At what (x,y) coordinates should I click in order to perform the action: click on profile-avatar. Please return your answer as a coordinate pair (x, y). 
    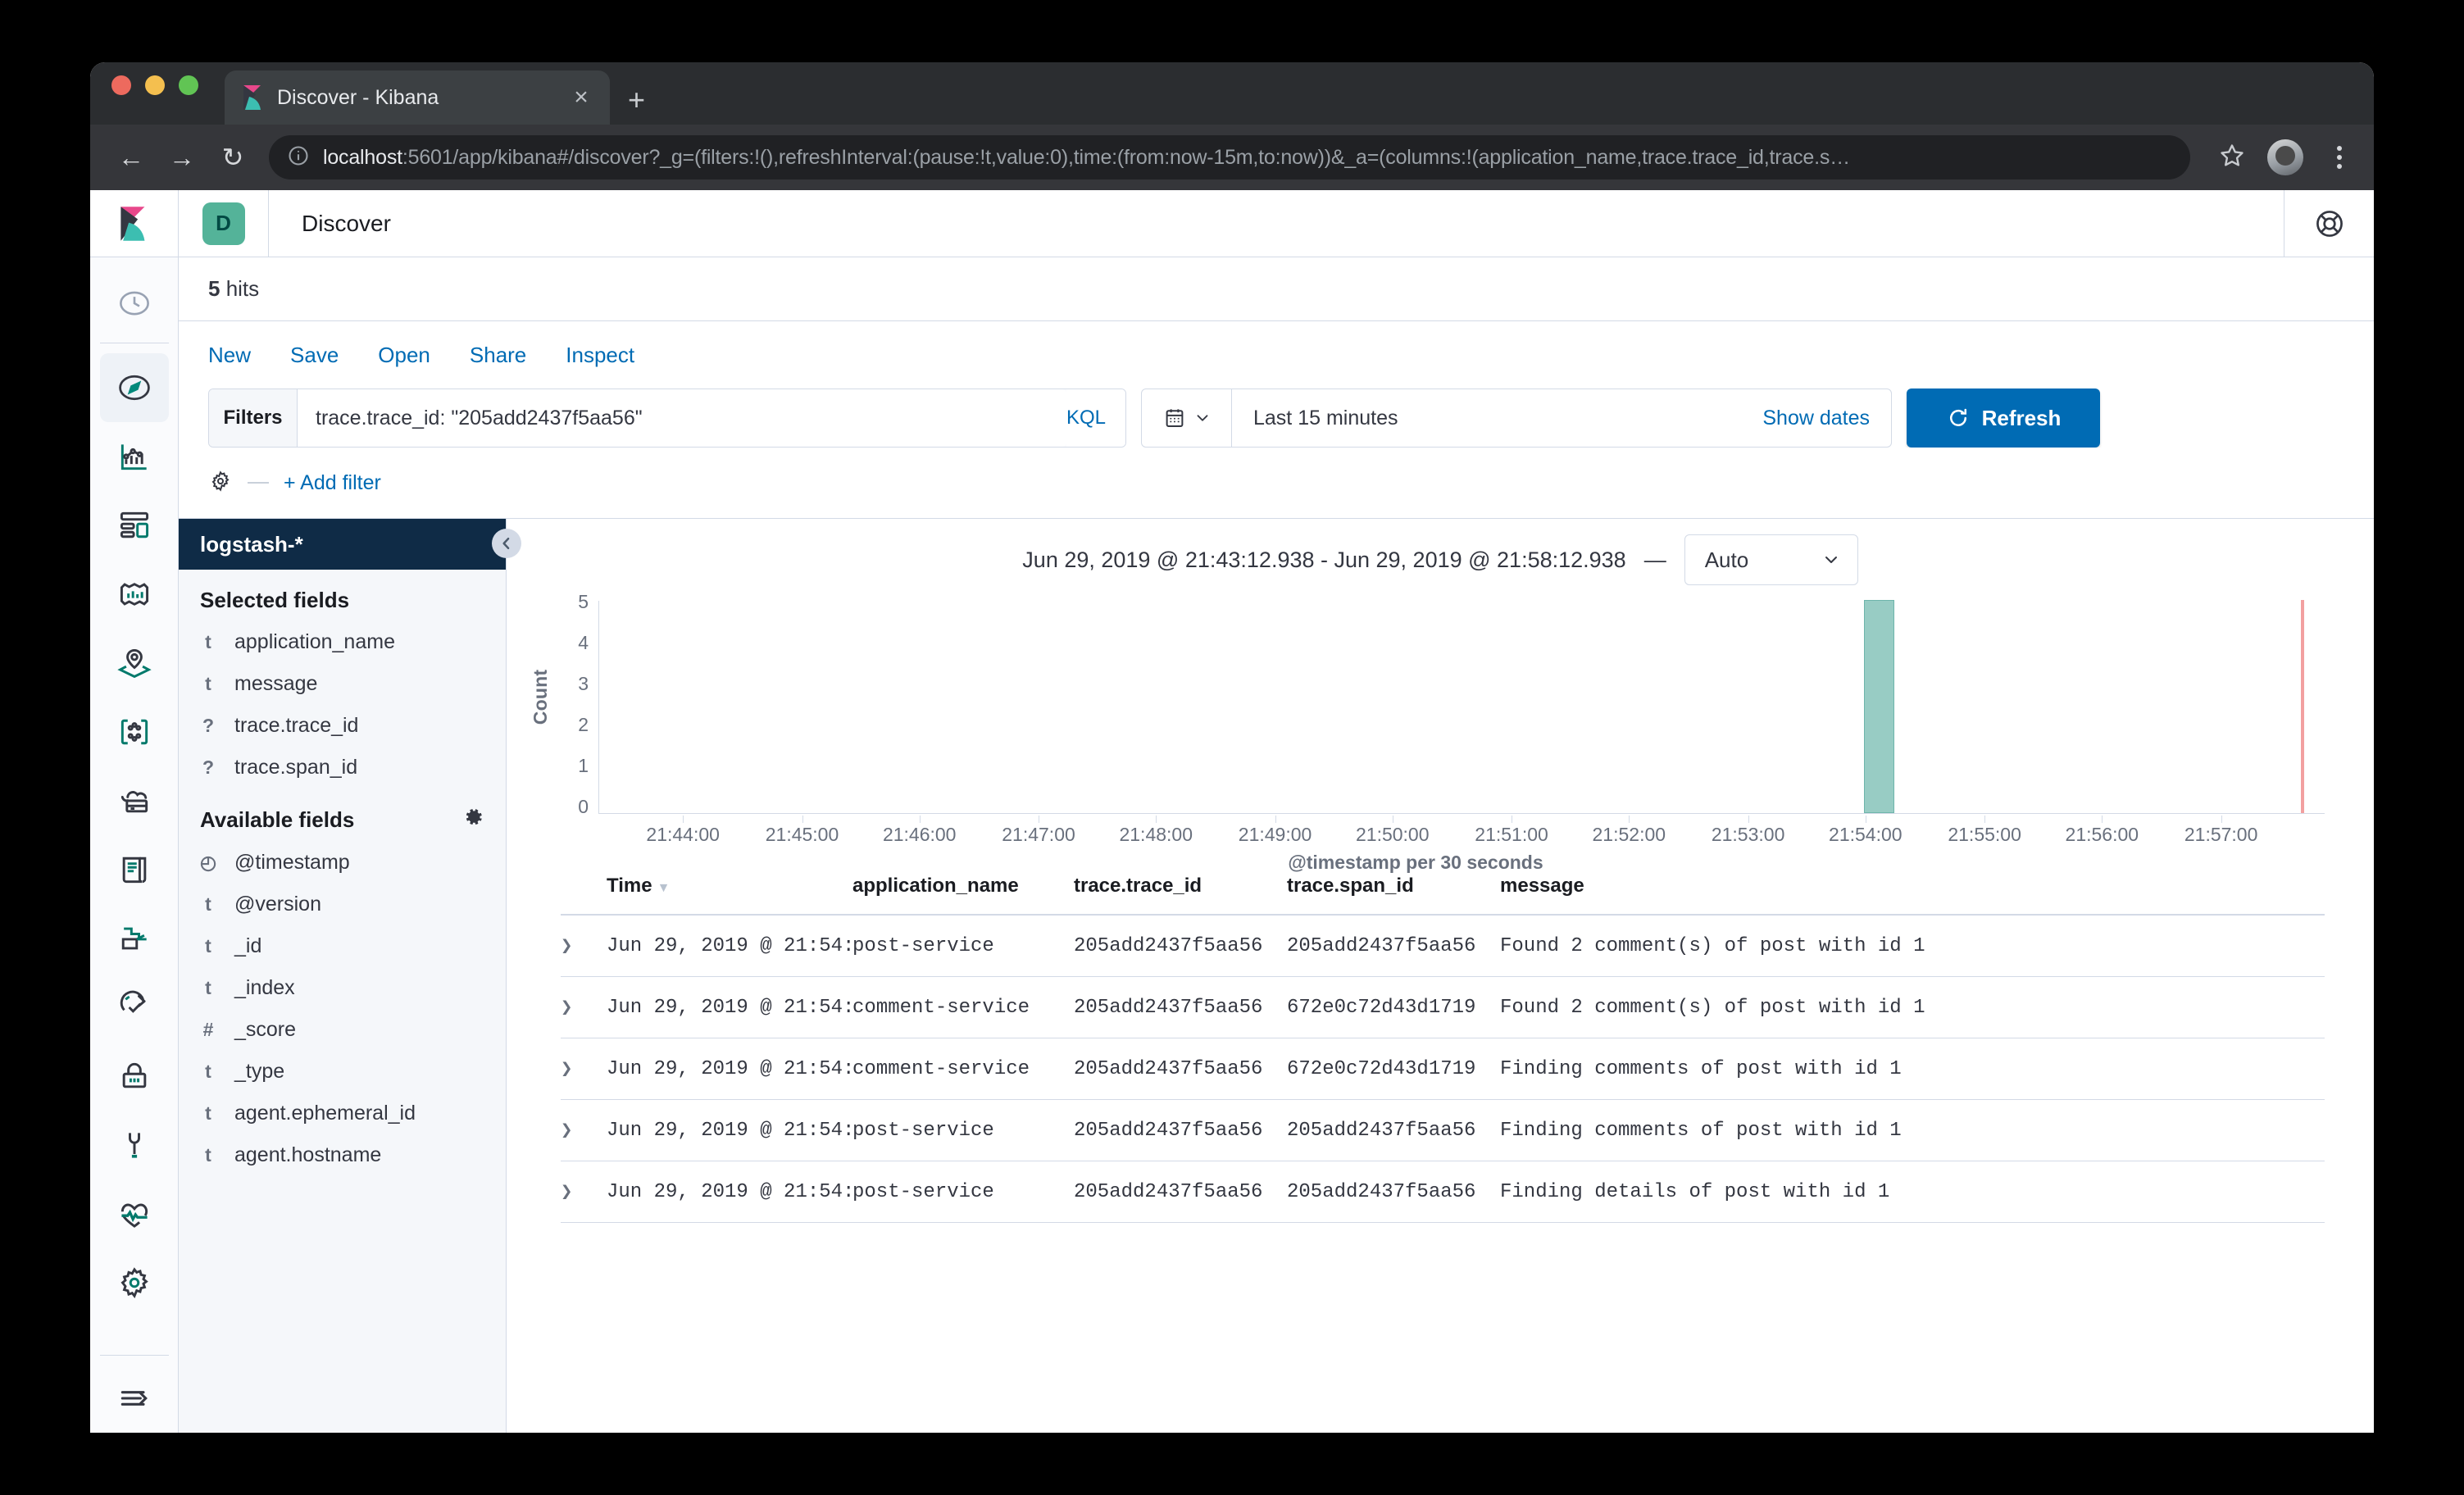
    Looking at the image, I should click on (2285, 157).